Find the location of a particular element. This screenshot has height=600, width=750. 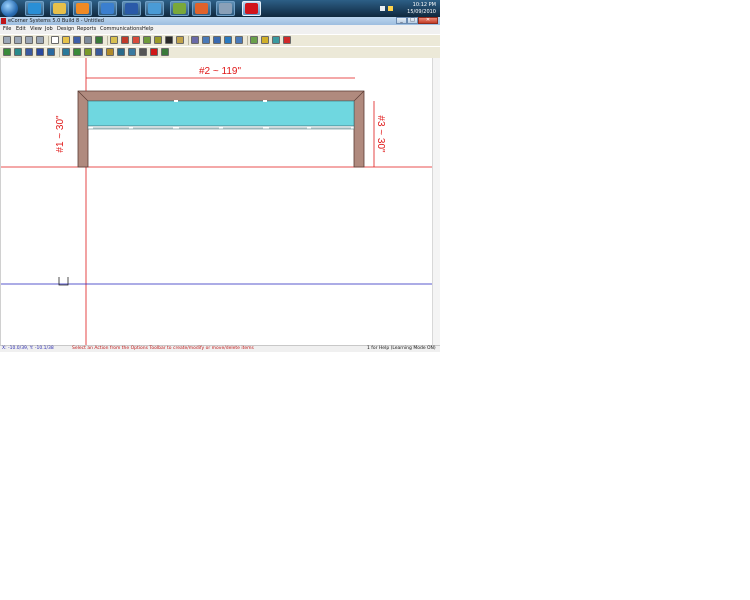

grid-icon is located at coordinates (136, 40).